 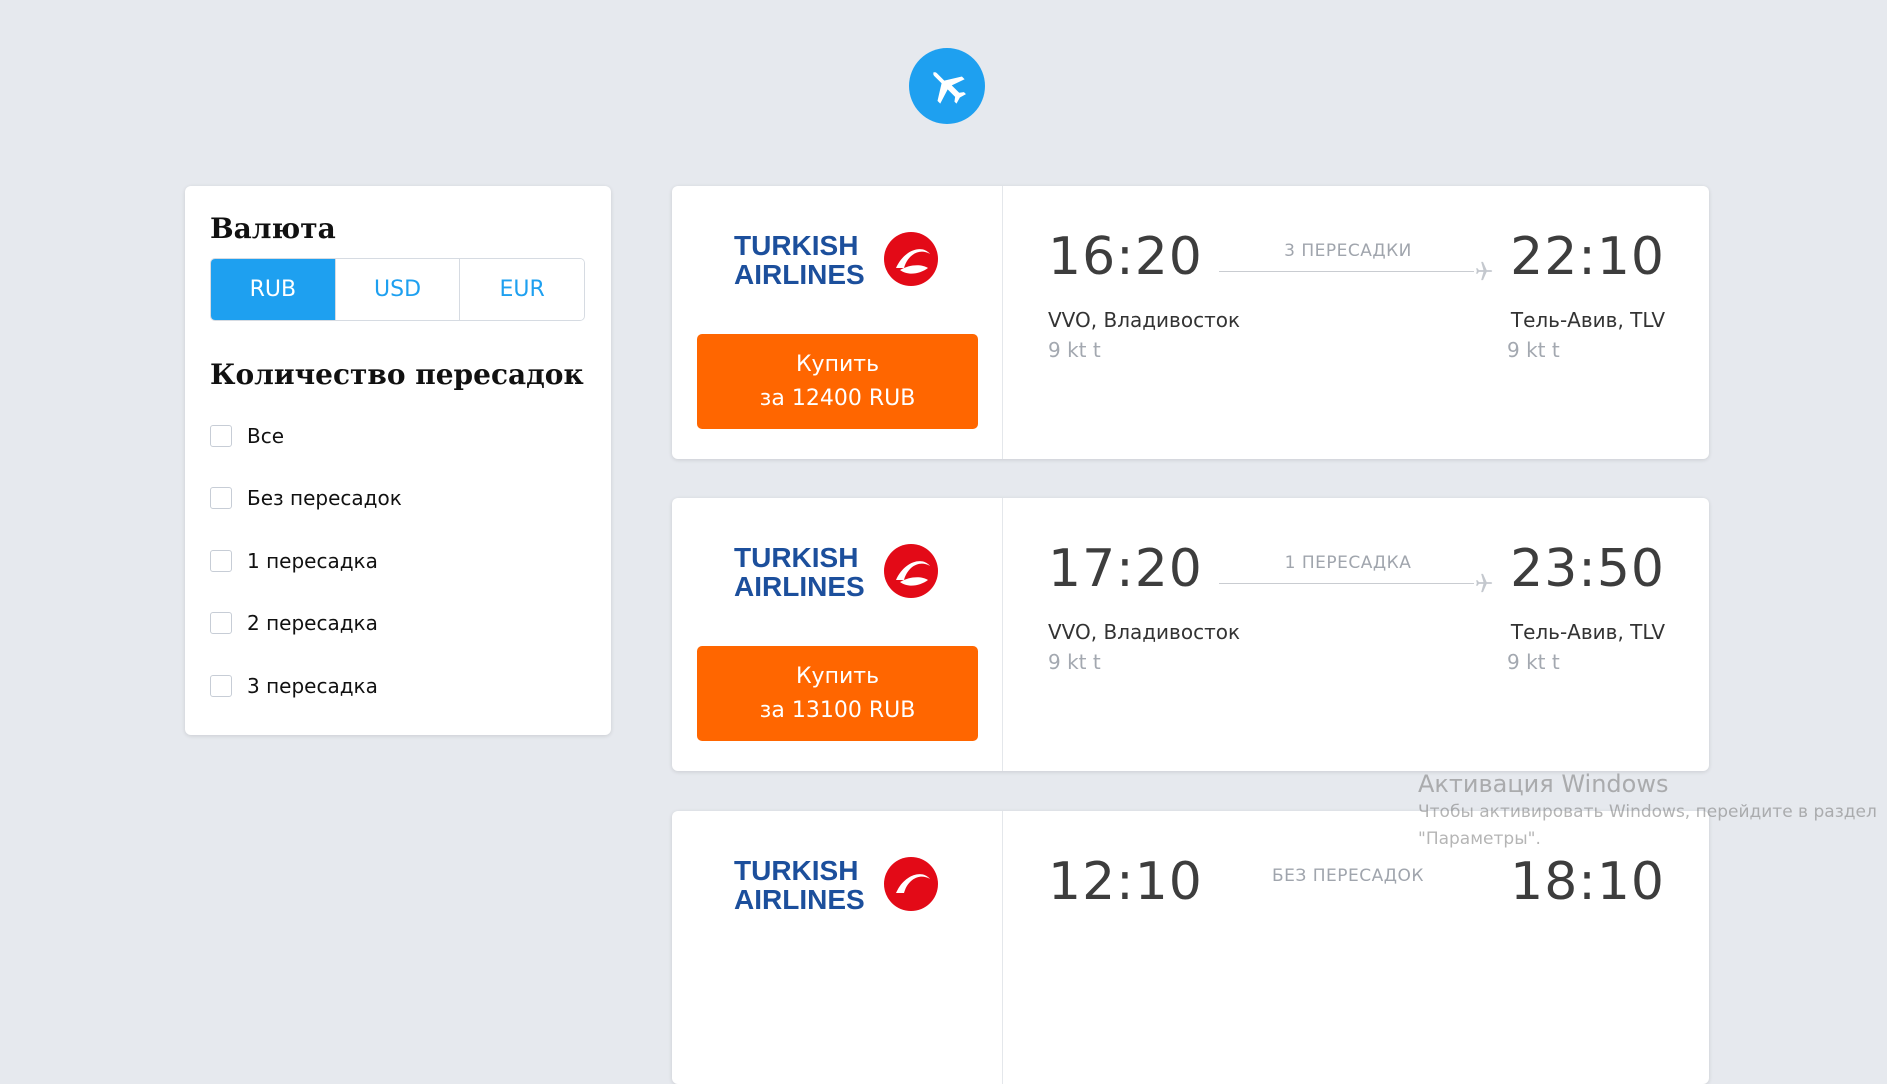 What do you see at coordinates (1543, 784) in the screenshot?
I see `watermark-title: Активация Windows` at bounding box center [1543, 784].